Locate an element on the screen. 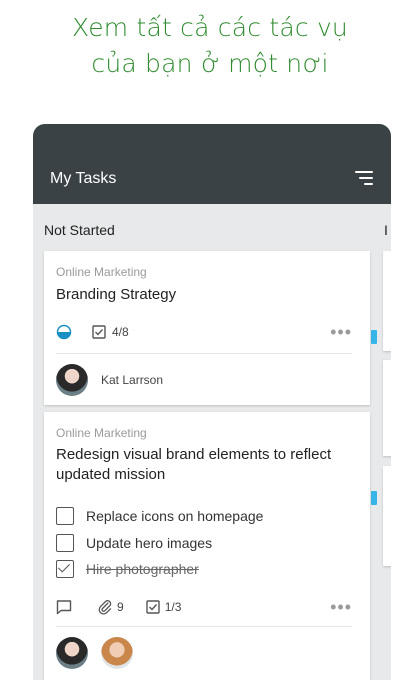  task-title: Branding Strategy is located at coordinates (116, 294).